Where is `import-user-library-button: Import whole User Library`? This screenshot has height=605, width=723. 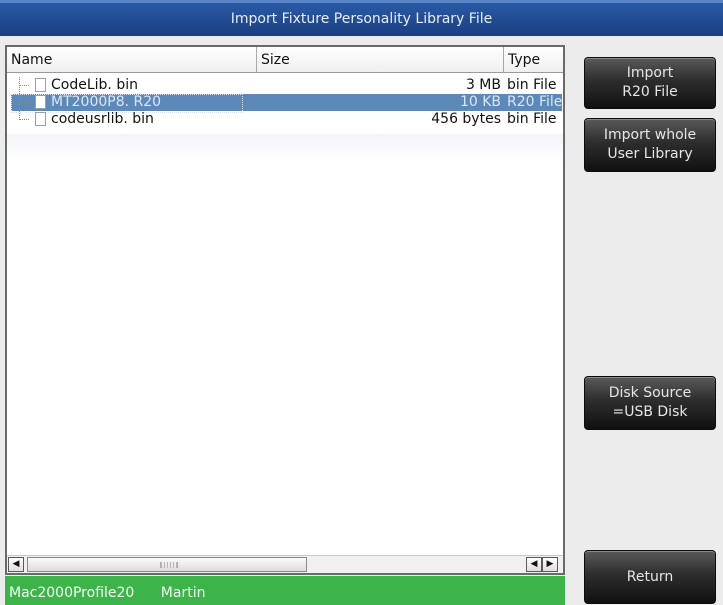
import-user-library-button: Import whole User Library is located at coordinates (650, 145).